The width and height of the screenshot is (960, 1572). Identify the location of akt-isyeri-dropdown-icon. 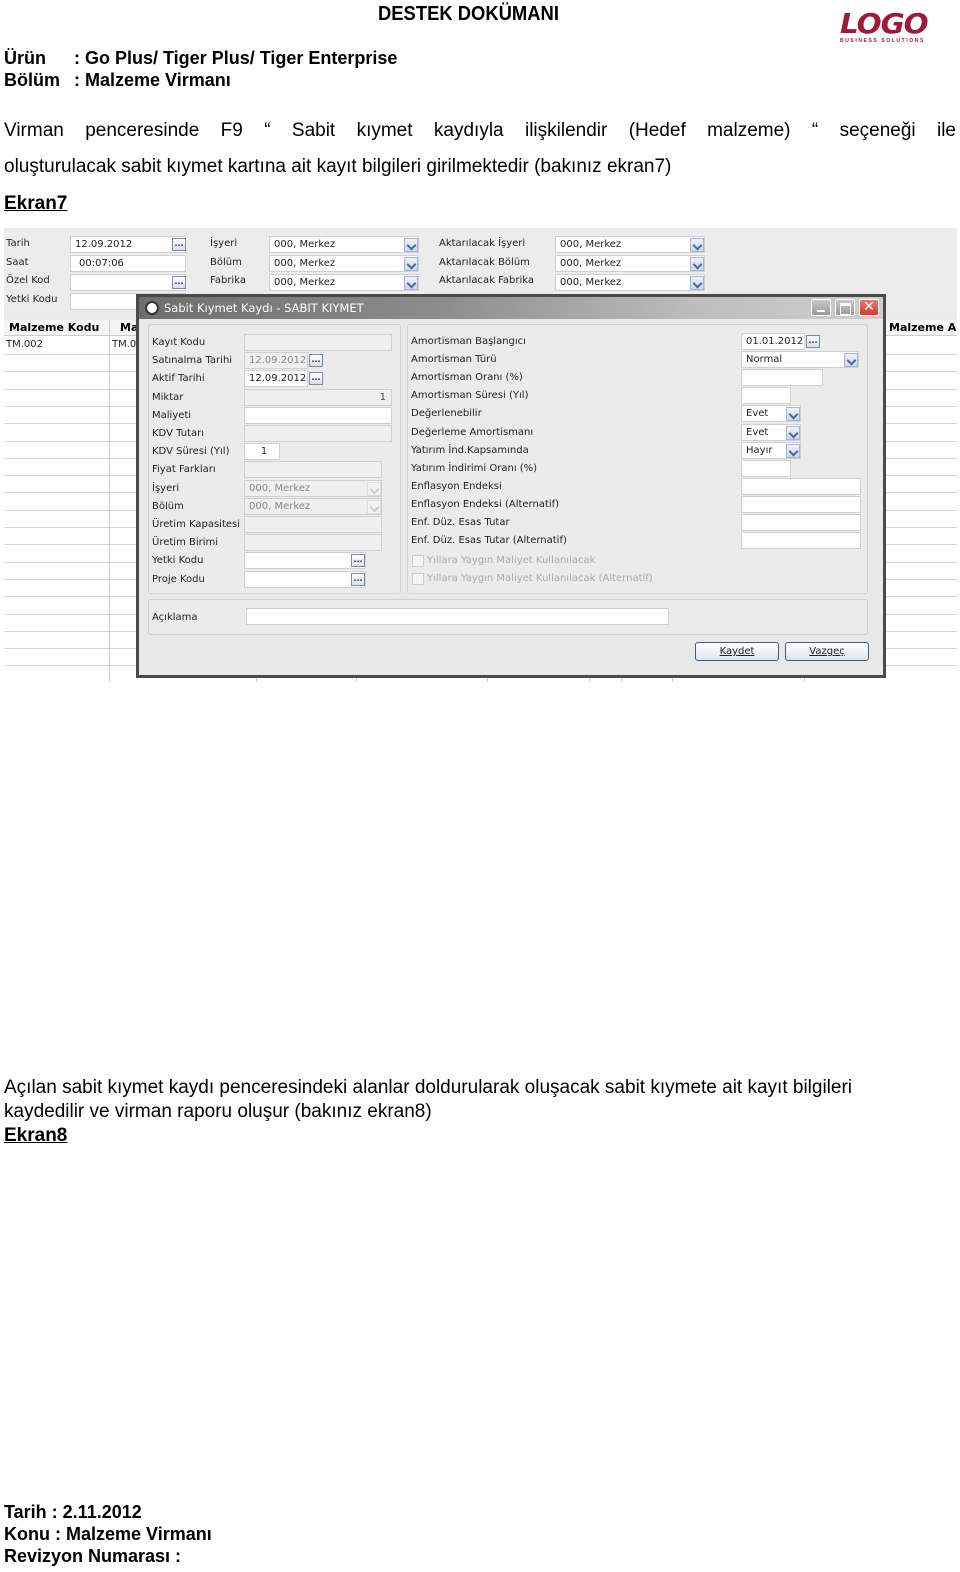
(697, 245).